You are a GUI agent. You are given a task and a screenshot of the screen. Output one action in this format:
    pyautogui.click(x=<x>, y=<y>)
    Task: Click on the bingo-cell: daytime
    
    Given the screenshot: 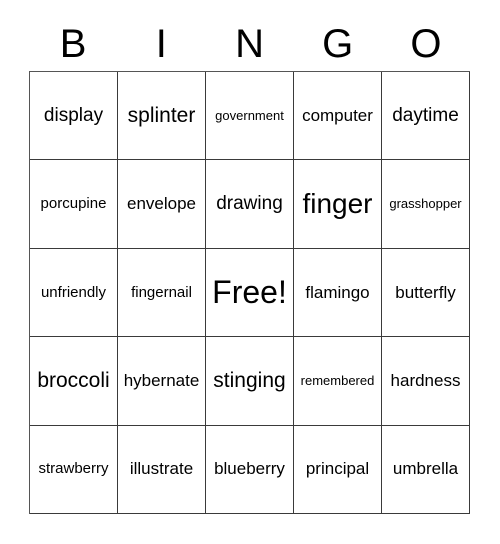 What is the action you would take?
    pyautogui.click(x=426, y=116)
    